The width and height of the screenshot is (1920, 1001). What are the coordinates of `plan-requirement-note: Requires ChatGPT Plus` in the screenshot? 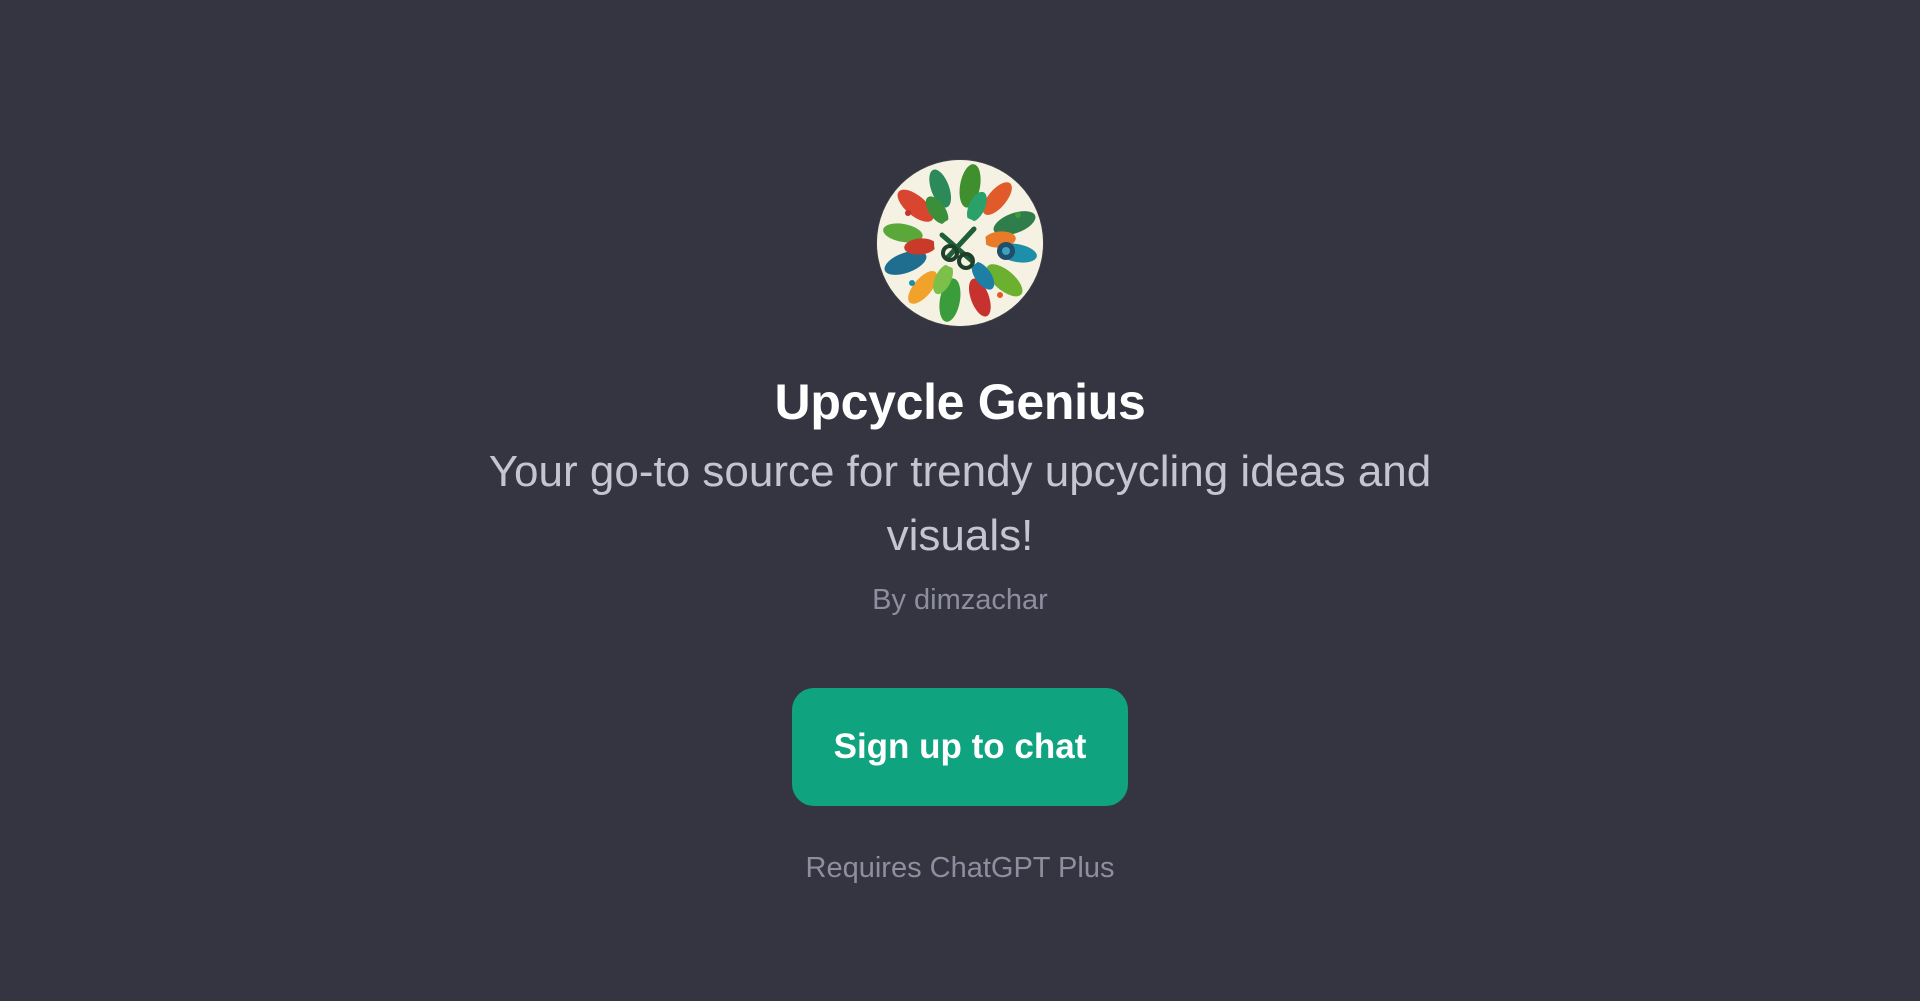 It's located at (960, 868).